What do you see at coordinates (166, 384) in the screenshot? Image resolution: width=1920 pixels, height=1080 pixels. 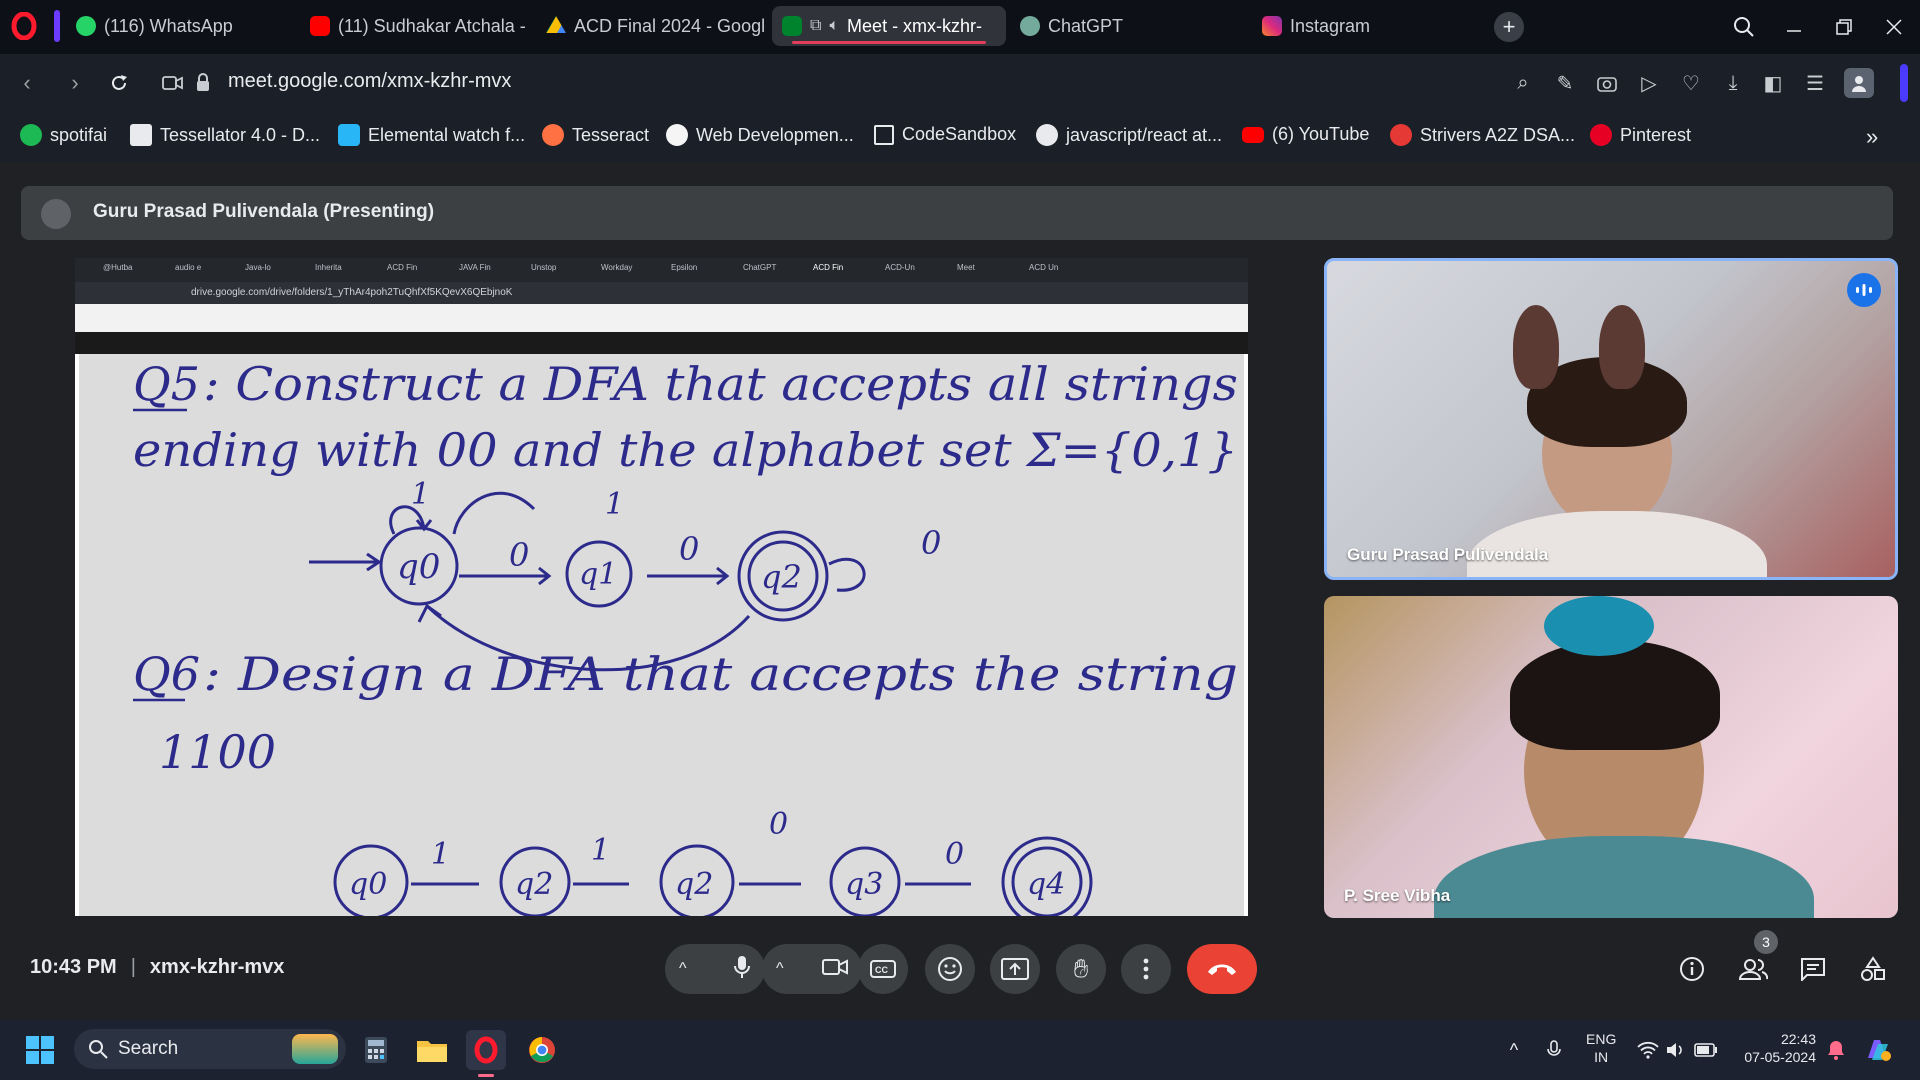 I see `q5-label: Q5` at bounding box center [166, 384].